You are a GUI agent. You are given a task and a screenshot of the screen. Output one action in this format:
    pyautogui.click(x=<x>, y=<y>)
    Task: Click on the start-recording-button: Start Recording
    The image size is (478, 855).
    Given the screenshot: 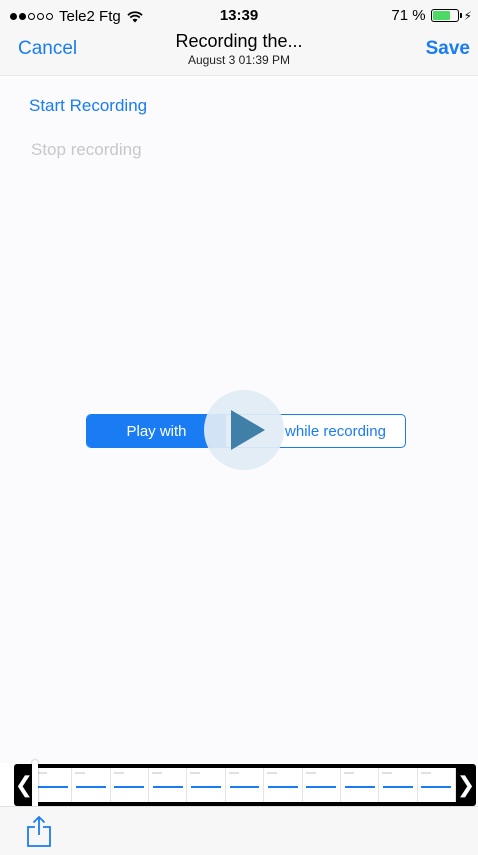 What is the action you would take?
    pyautogui.click(x=88, y=106)
    